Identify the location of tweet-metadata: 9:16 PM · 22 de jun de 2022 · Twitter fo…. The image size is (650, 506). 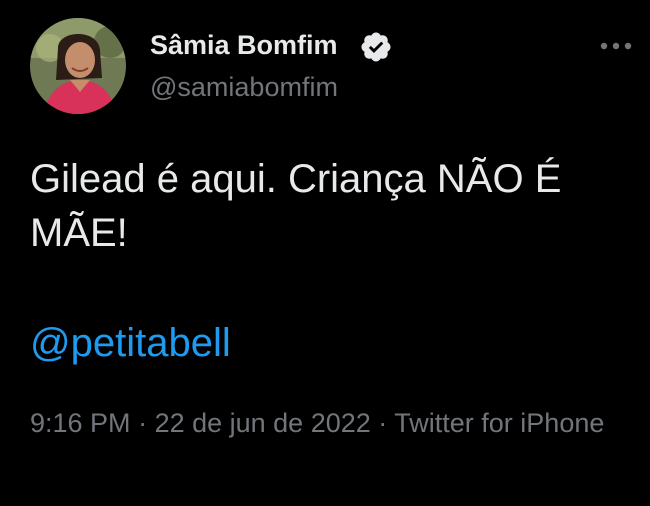
(325, 423).